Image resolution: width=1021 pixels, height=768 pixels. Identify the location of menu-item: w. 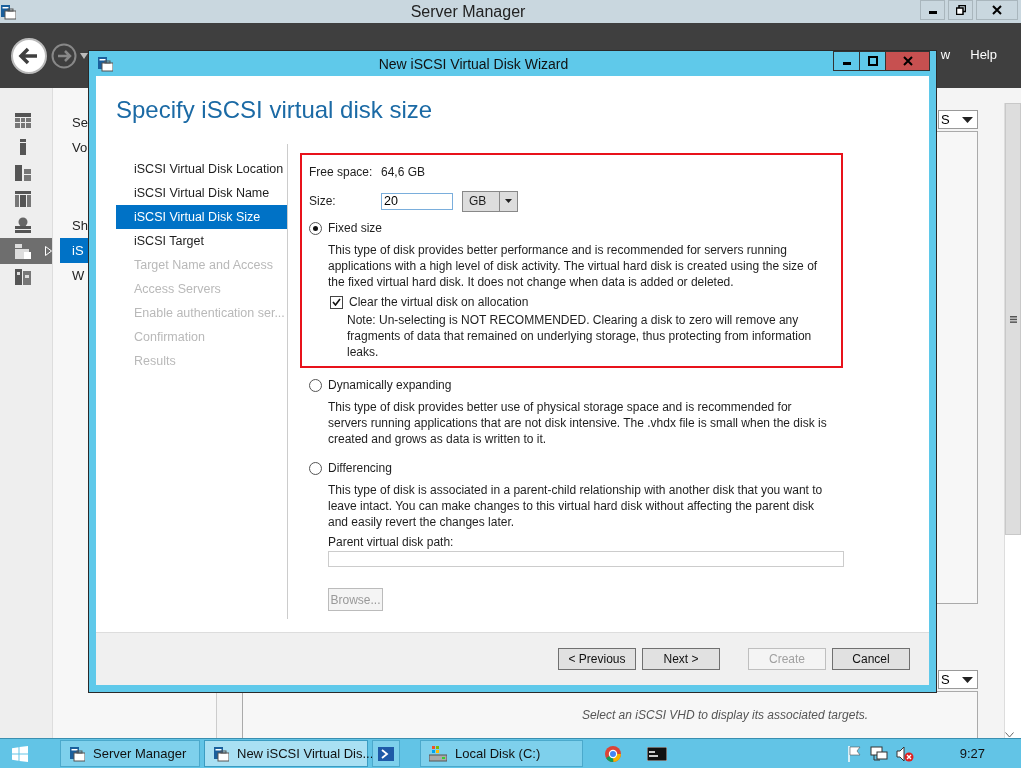
(945, 54).